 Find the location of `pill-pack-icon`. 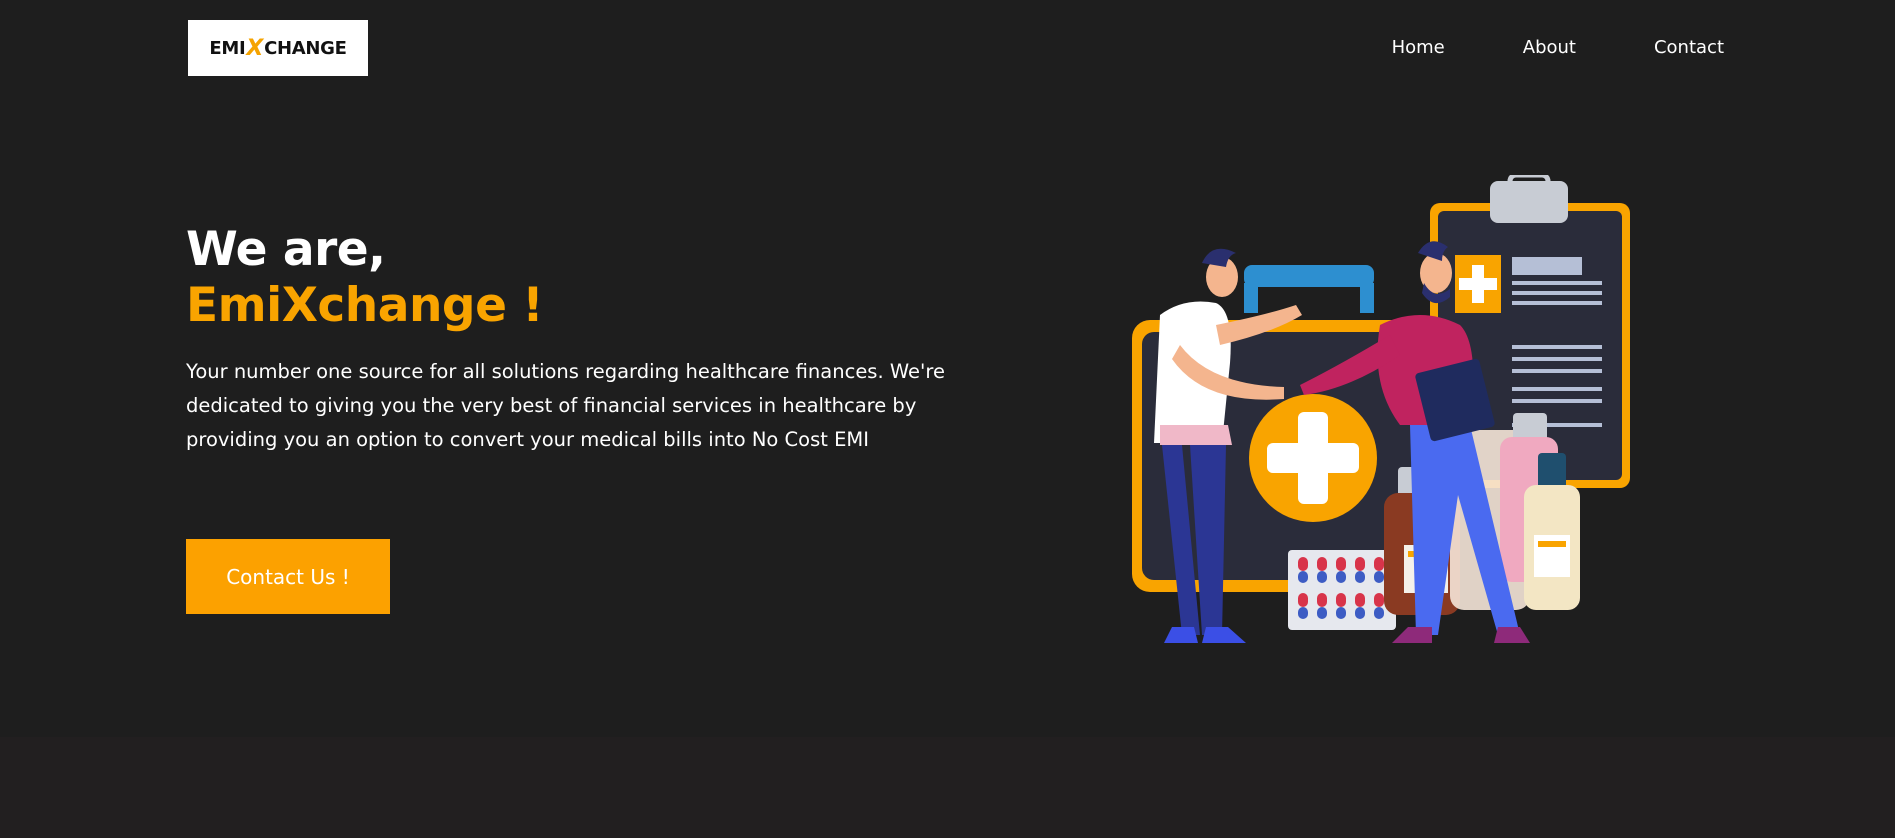

pill-pack-icon is located at coordinates (1342, 590).